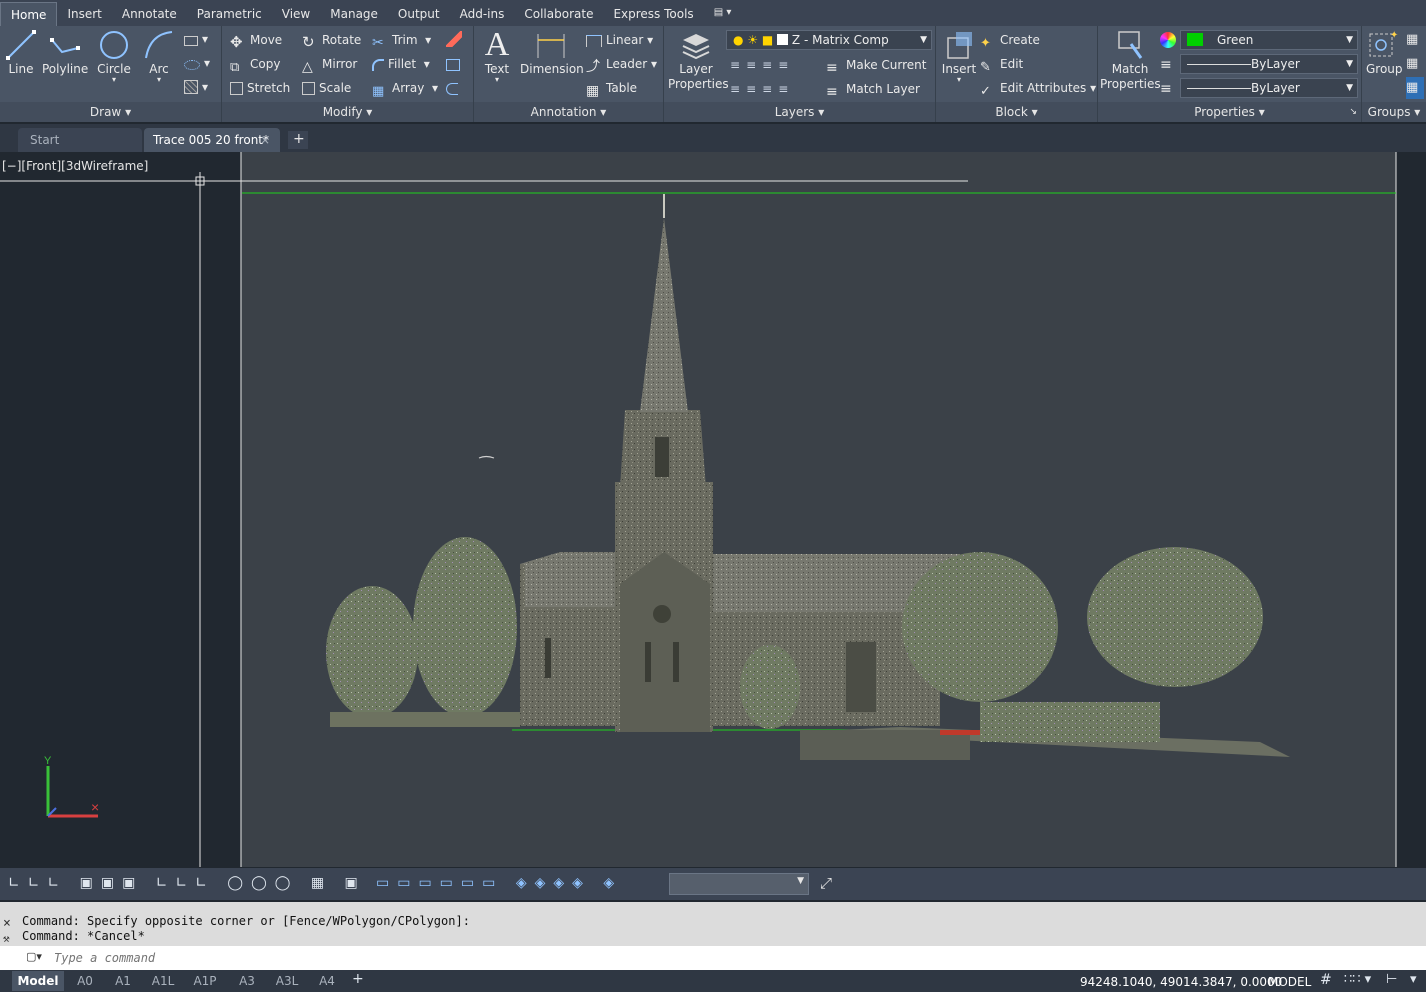 The image size is (1426, 992). Describe the element at coordinates (29, 14) in the screenshot. I see `tab-home: Home` at that location.